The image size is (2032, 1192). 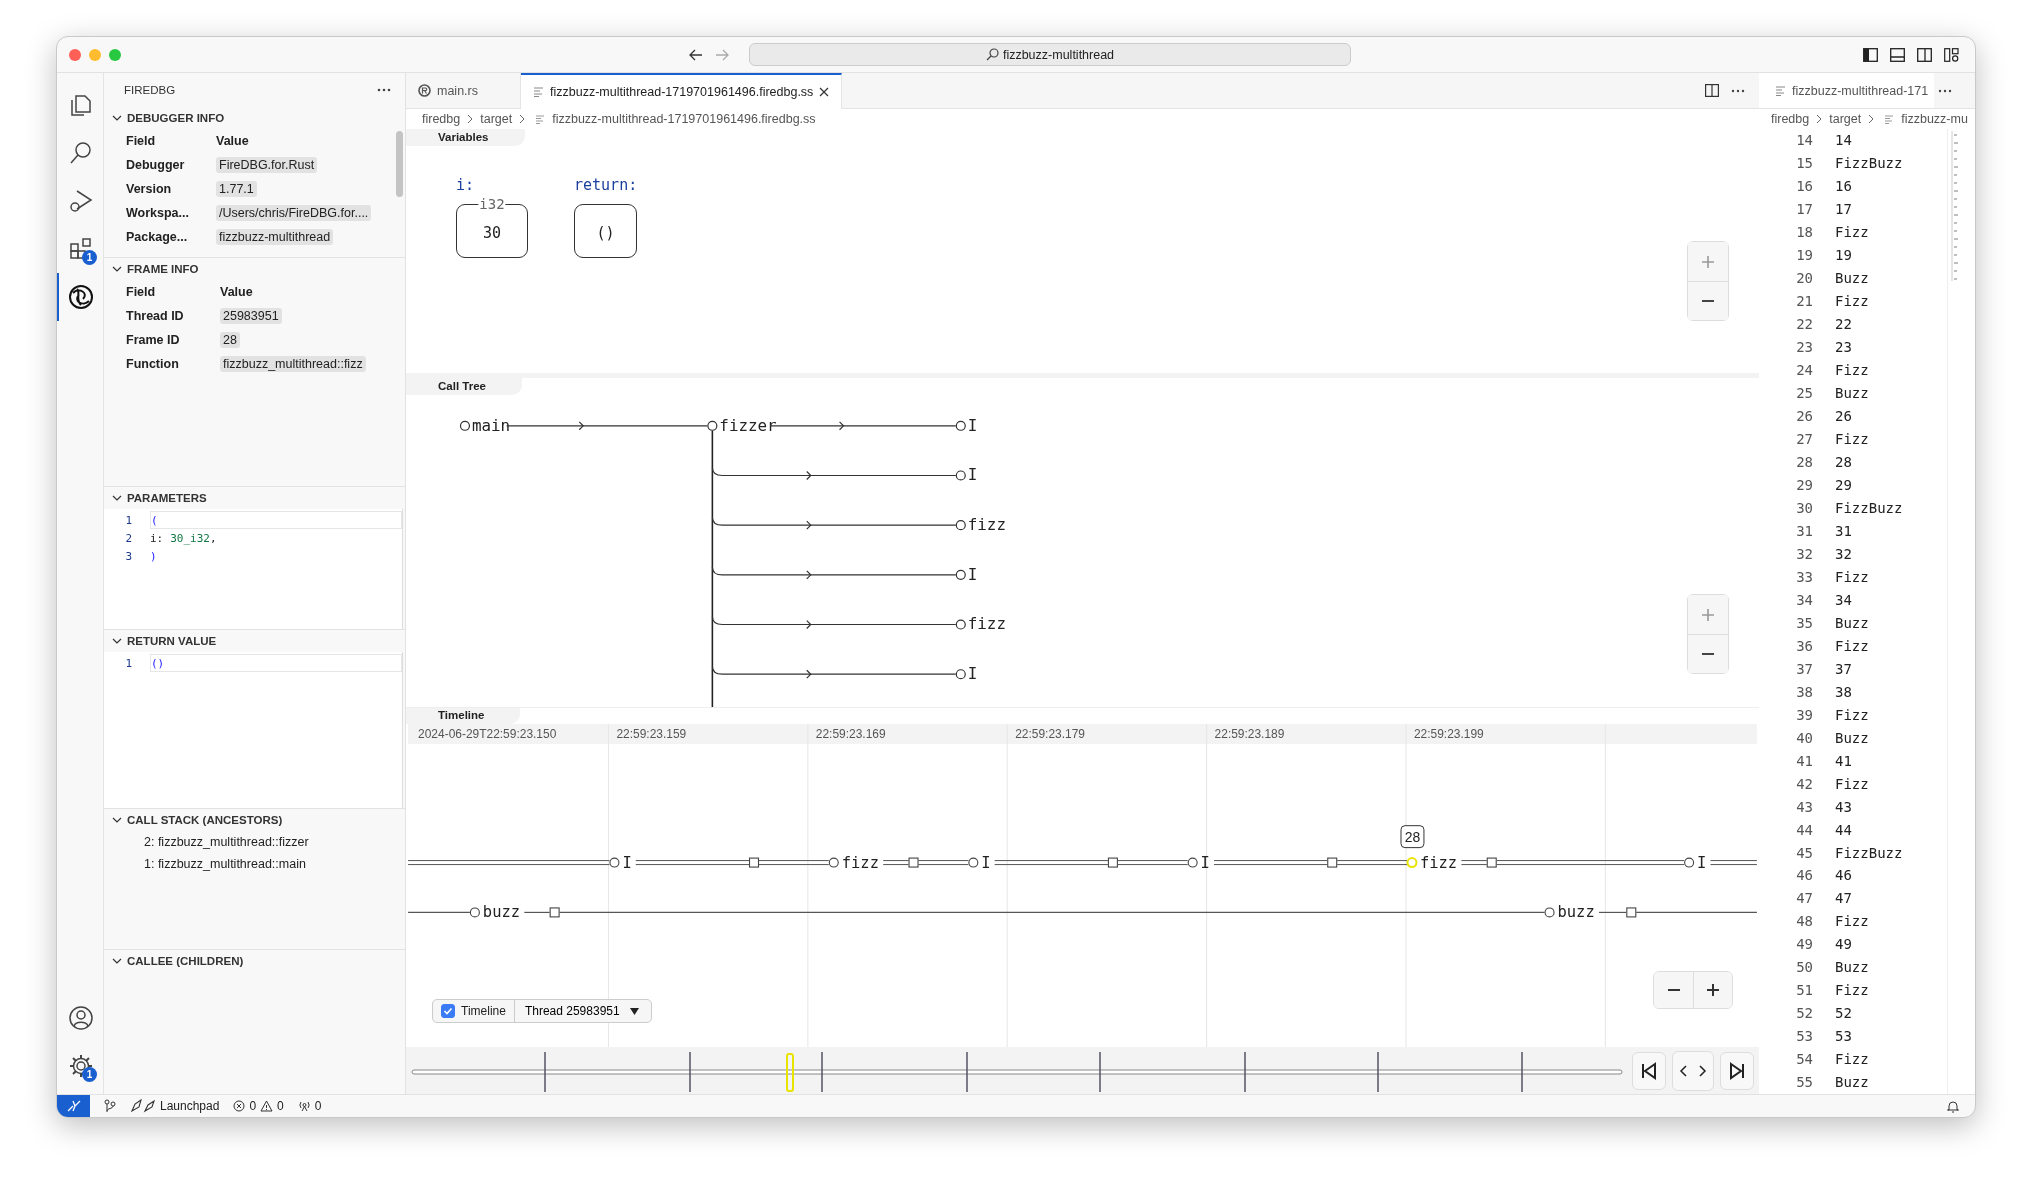 What do you see at coordinates (1804, 668) in the screenshot?
I see `line-number: 37` at bounding box center [1804, 668].